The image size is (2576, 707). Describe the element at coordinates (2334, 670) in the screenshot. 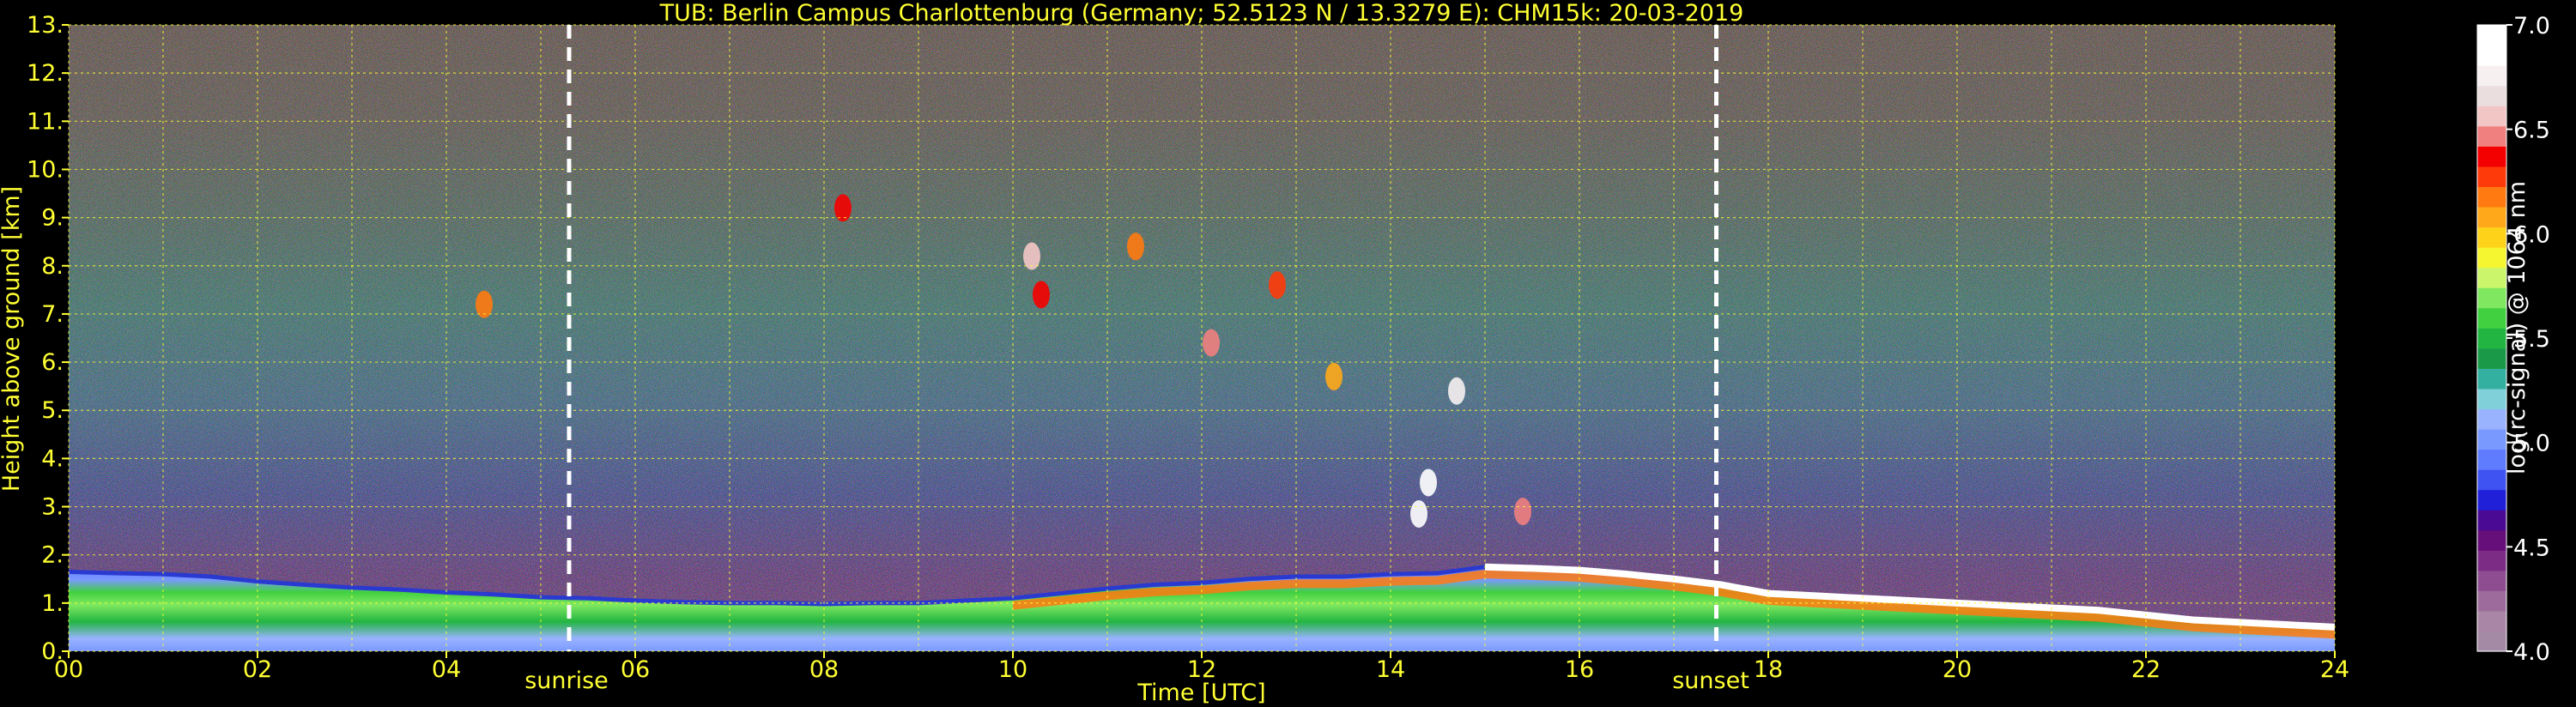

I see `x-tick-label: 24` at that location.